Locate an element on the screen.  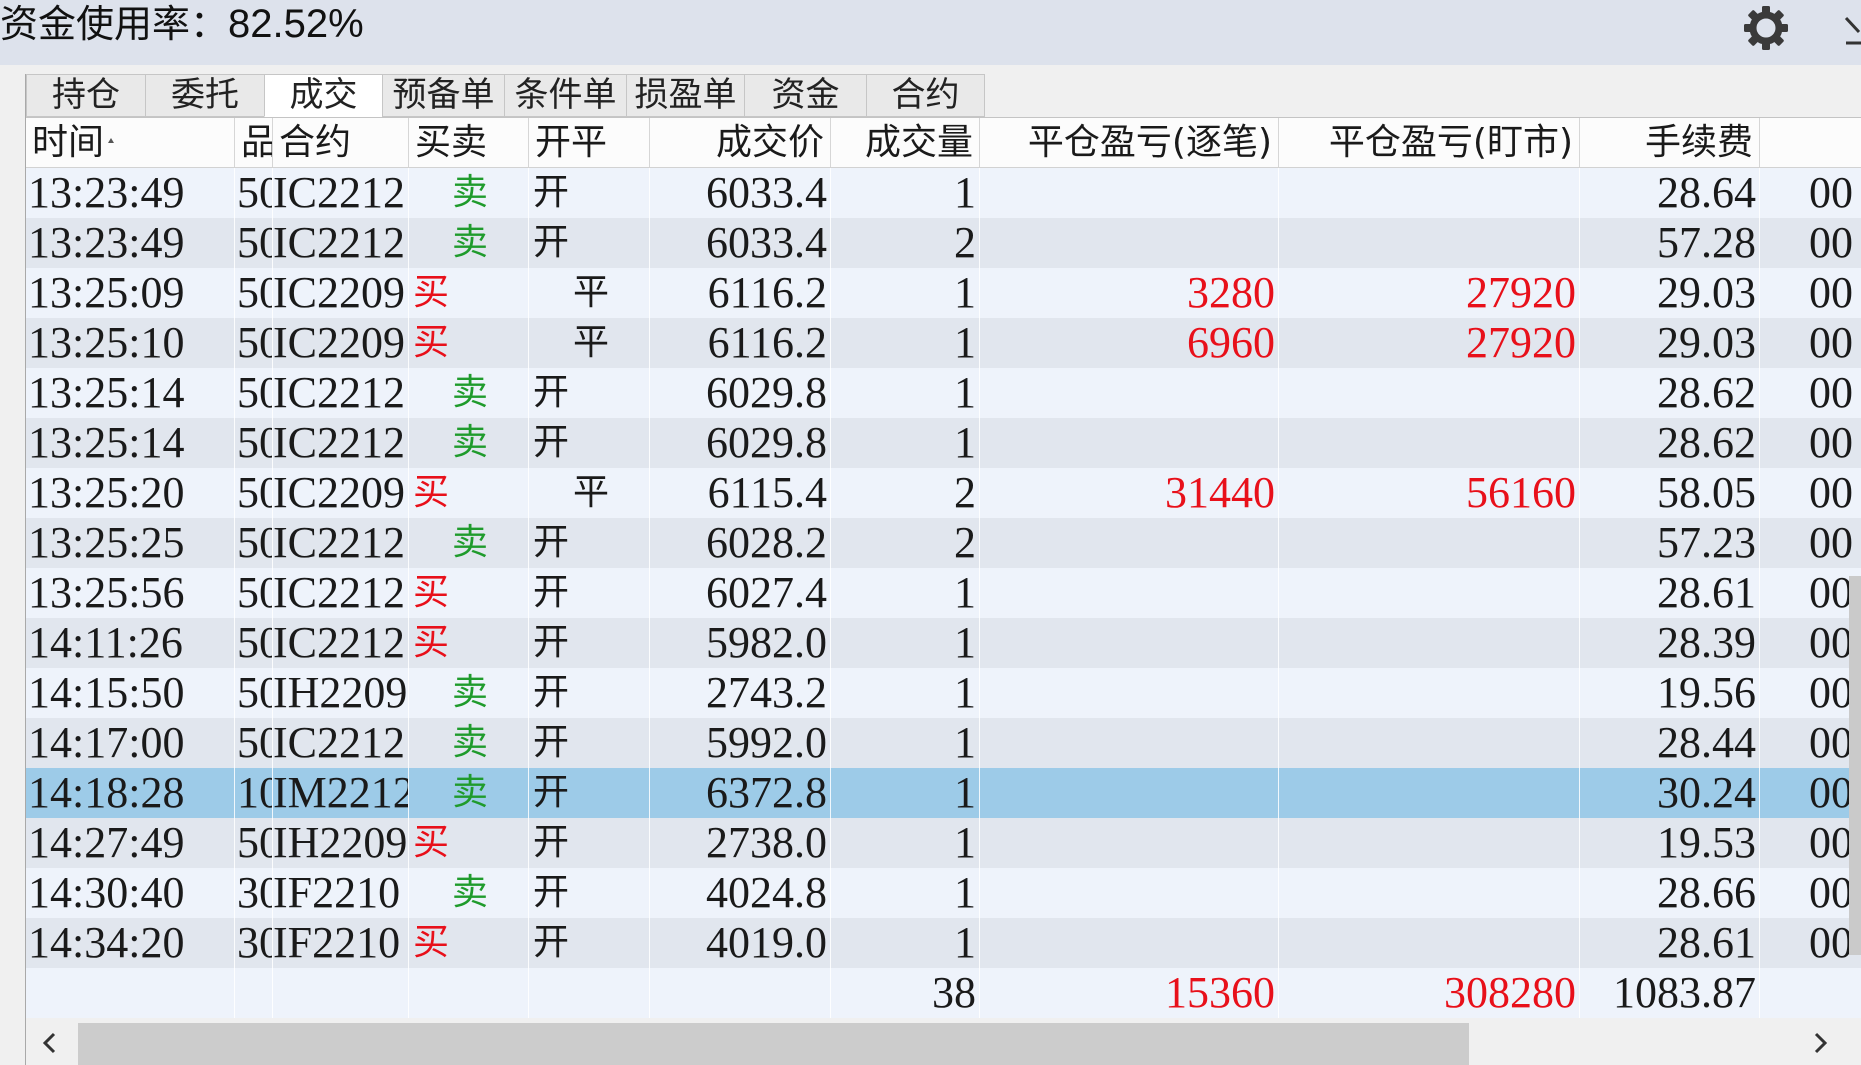
trade-cell-fee: 28.61 is located at coordinates (1670, 593).